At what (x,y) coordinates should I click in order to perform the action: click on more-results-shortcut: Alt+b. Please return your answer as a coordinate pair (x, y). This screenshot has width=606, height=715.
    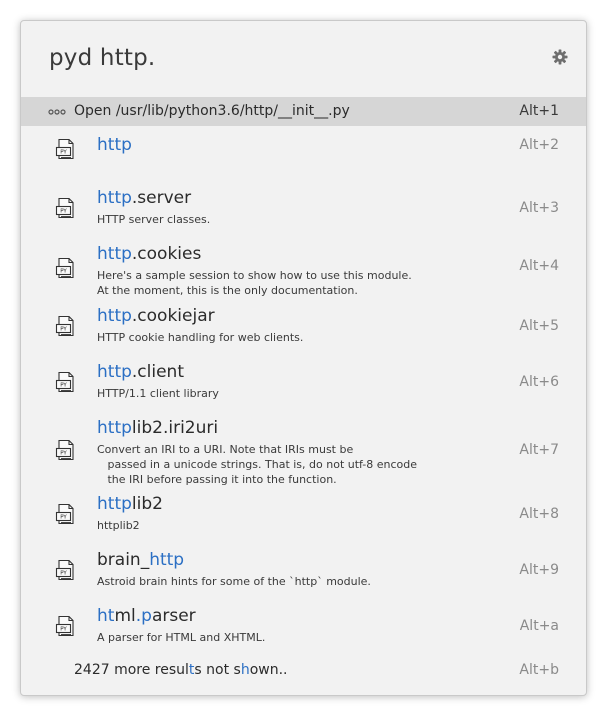
    Looking at the image, I should click on (539, 670).